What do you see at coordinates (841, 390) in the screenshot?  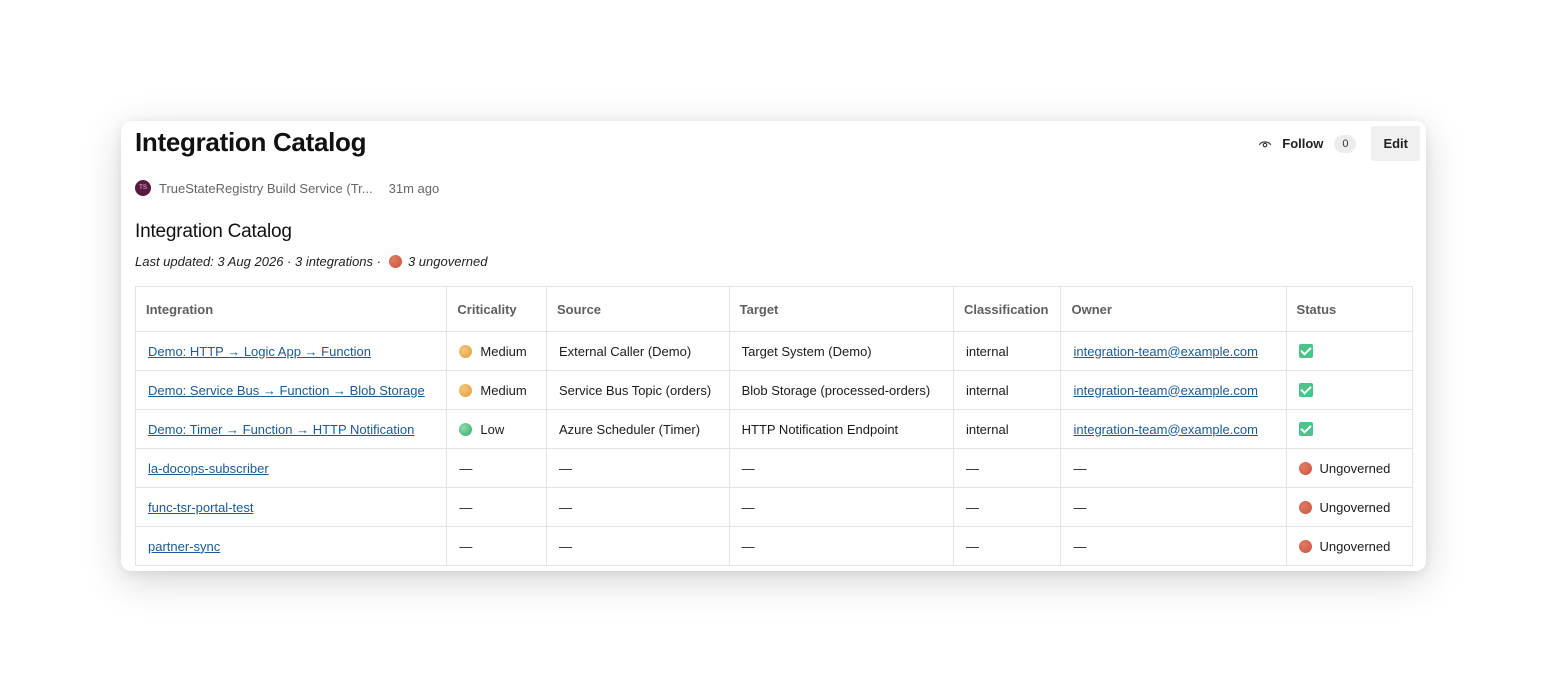 I see `target-cell: Blob Storage (processed-orders)` at bounding box center [841, 390].